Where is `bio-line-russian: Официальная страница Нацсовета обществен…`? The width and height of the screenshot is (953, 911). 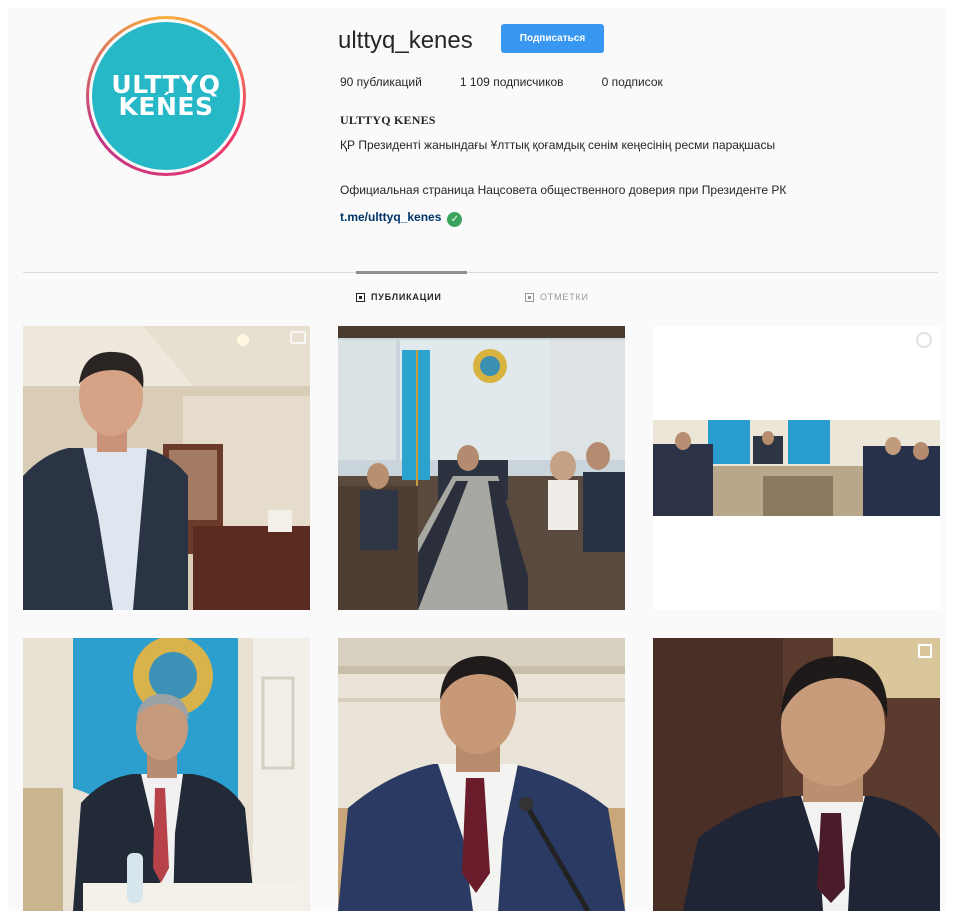
bio-line-russian: Официальная страница Нацсовета обществен… is located at coordinates (563, 190).